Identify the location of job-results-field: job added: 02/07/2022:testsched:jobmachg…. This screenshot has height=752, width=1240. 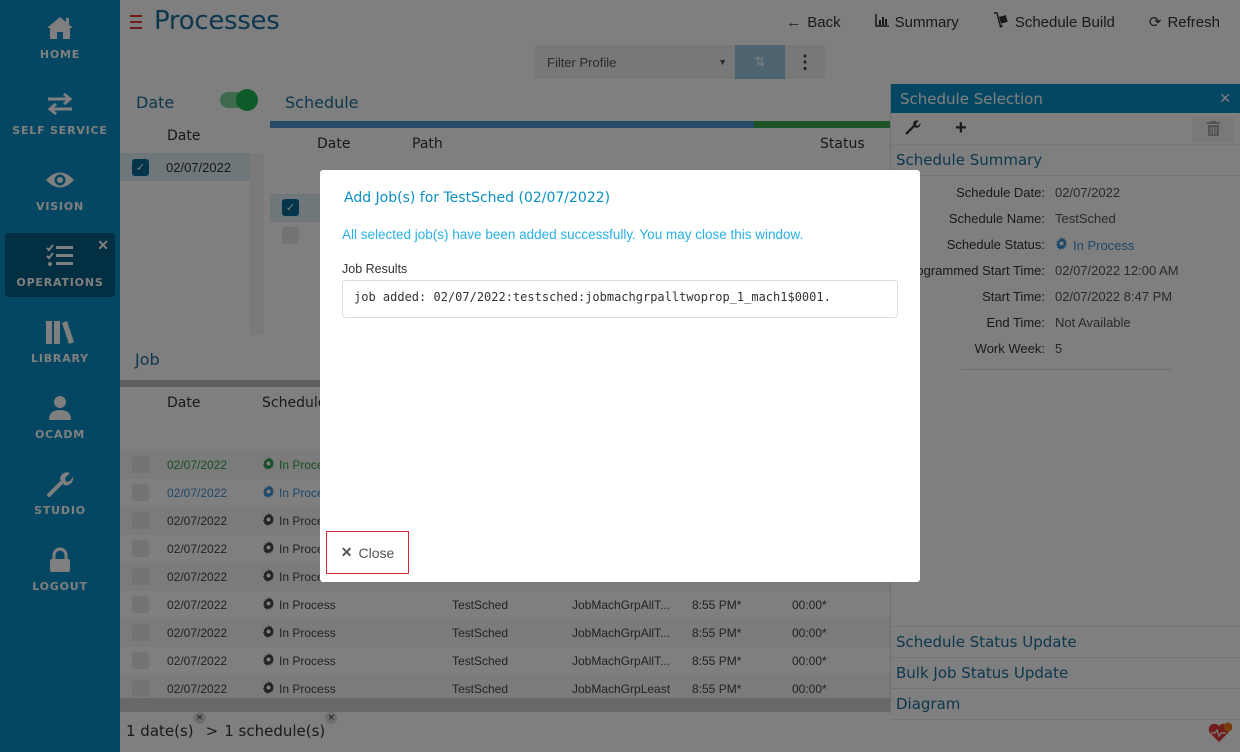
(620, 299).